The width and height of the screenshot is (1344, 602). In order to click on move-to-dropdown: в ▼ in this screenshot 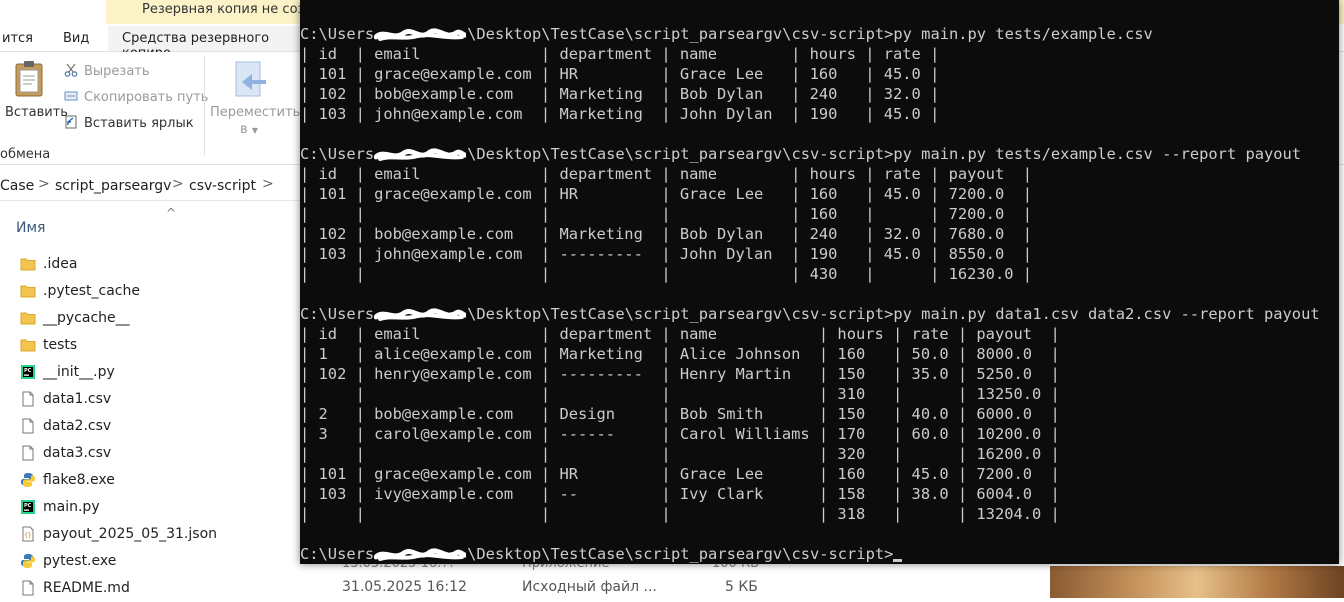, I will do `click(249, 129)`.